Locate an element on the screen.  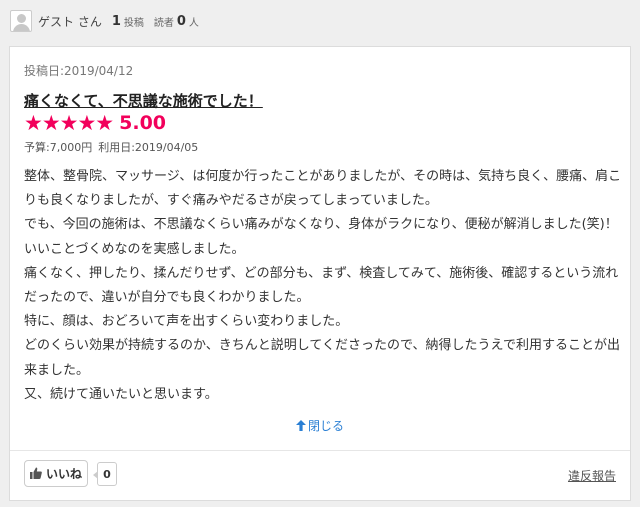
star-rating-icon: ★★★★★ is located at coordinates (69, 123).